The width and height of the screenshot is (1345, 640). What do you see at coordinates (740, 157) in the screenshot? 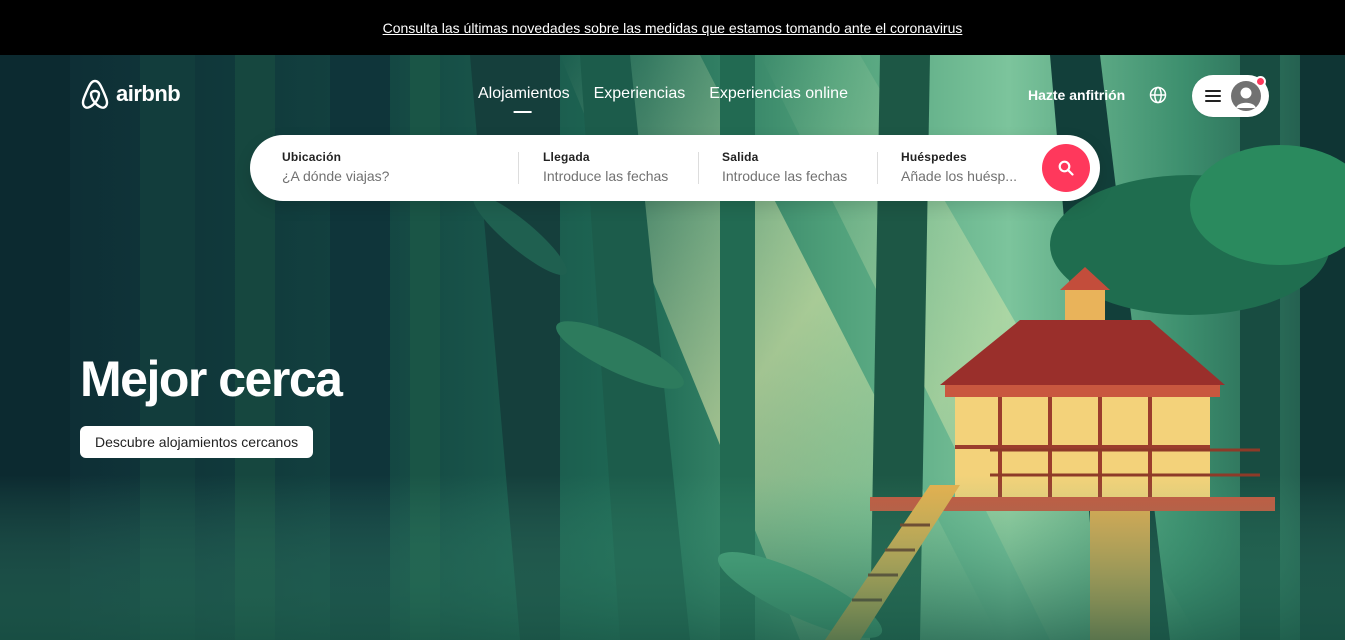
I see `checkout-label: Salida` at bounding box center [740, 157].